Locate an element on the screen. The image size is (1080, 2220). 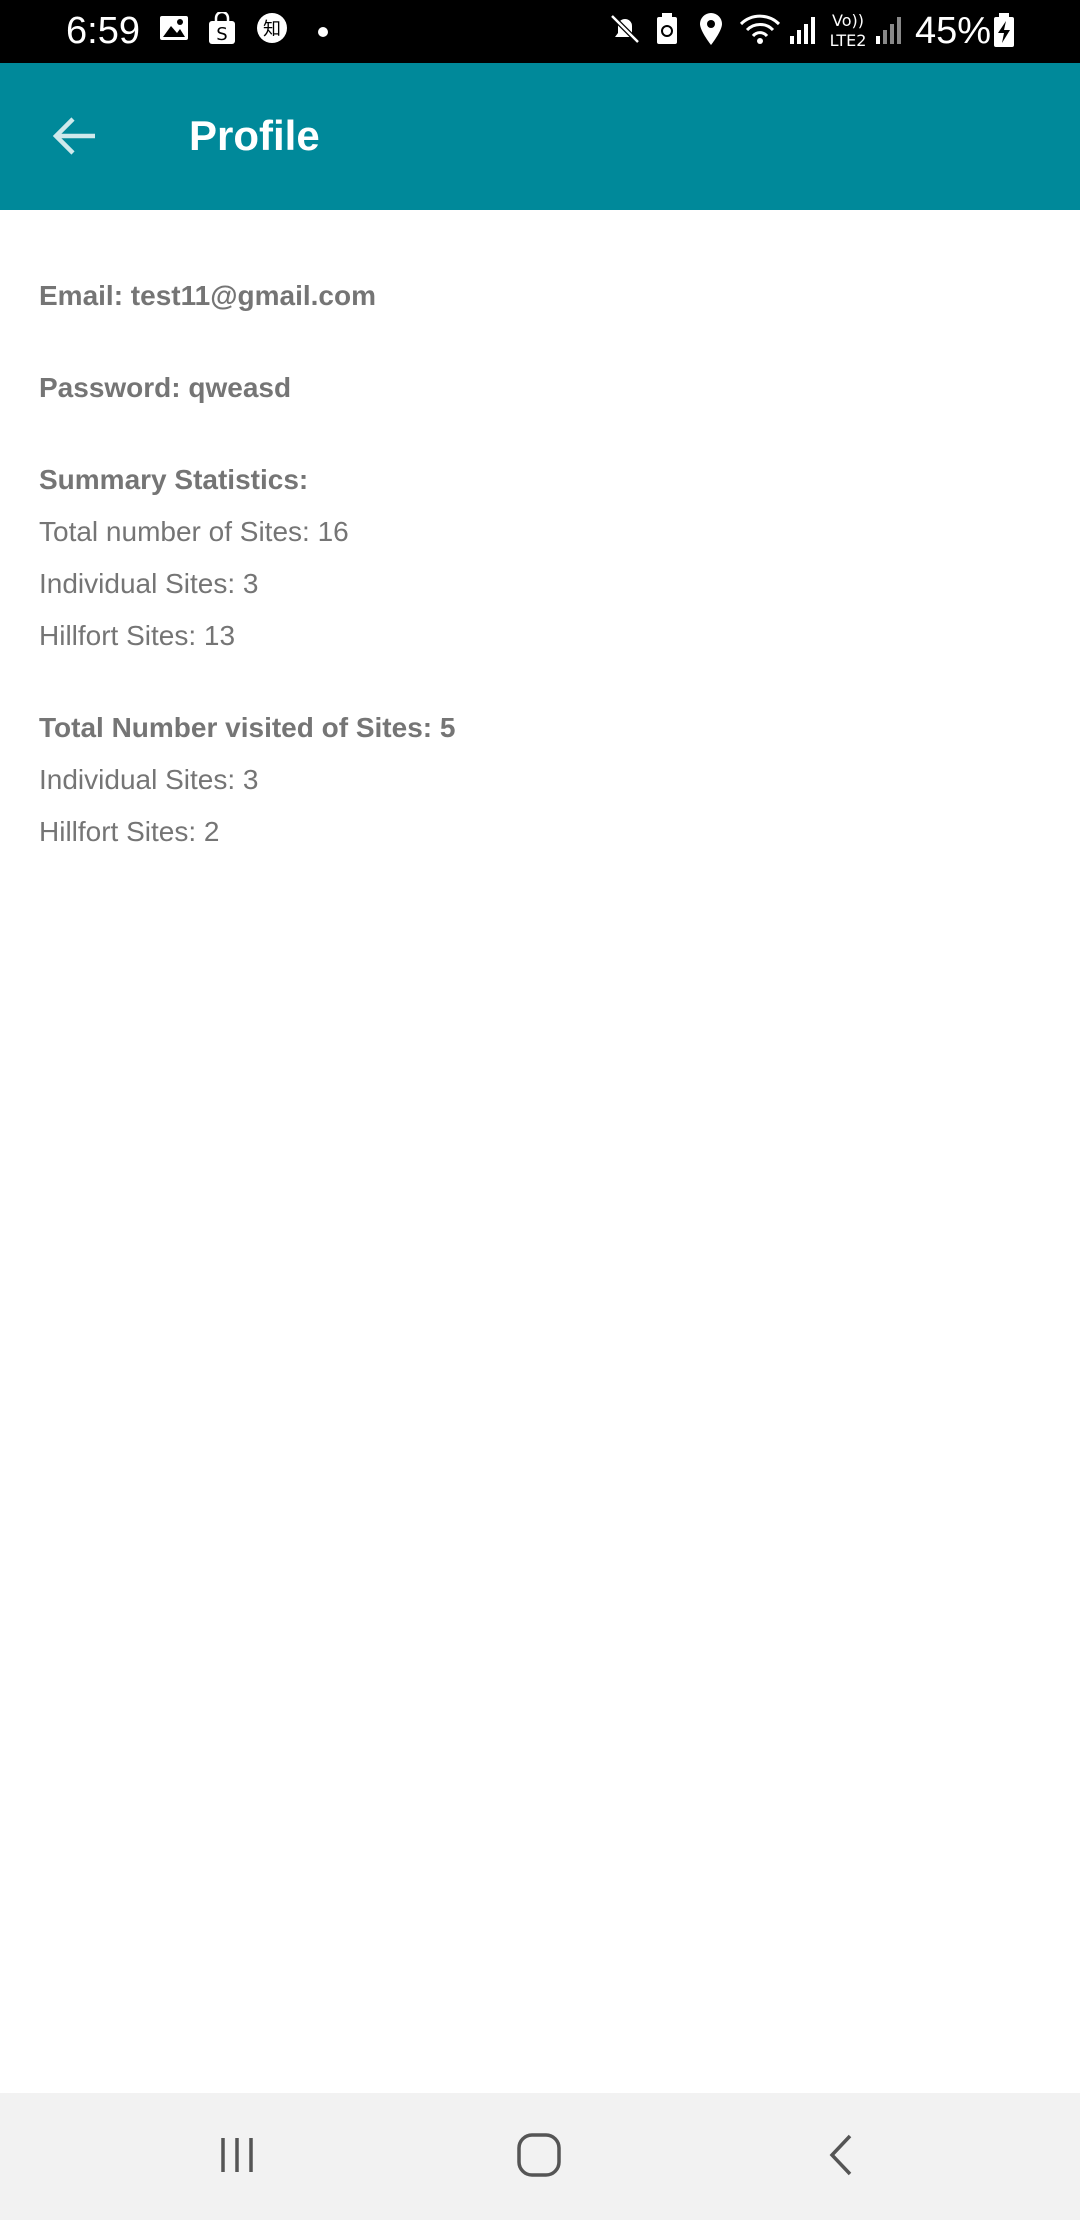
back-button is located at coordinates (75, 136).